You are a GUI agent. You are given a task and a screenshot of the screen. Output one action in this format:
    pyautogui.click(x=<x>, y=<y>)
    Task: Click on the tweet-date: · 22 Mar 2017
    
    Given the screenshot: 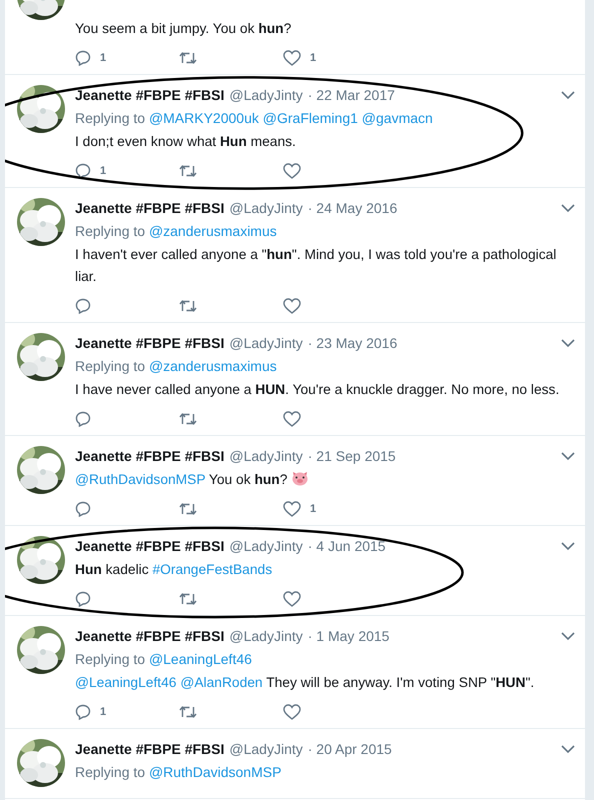 What is the action you would take?
    pyautogui.click(x=351, y=95)
    